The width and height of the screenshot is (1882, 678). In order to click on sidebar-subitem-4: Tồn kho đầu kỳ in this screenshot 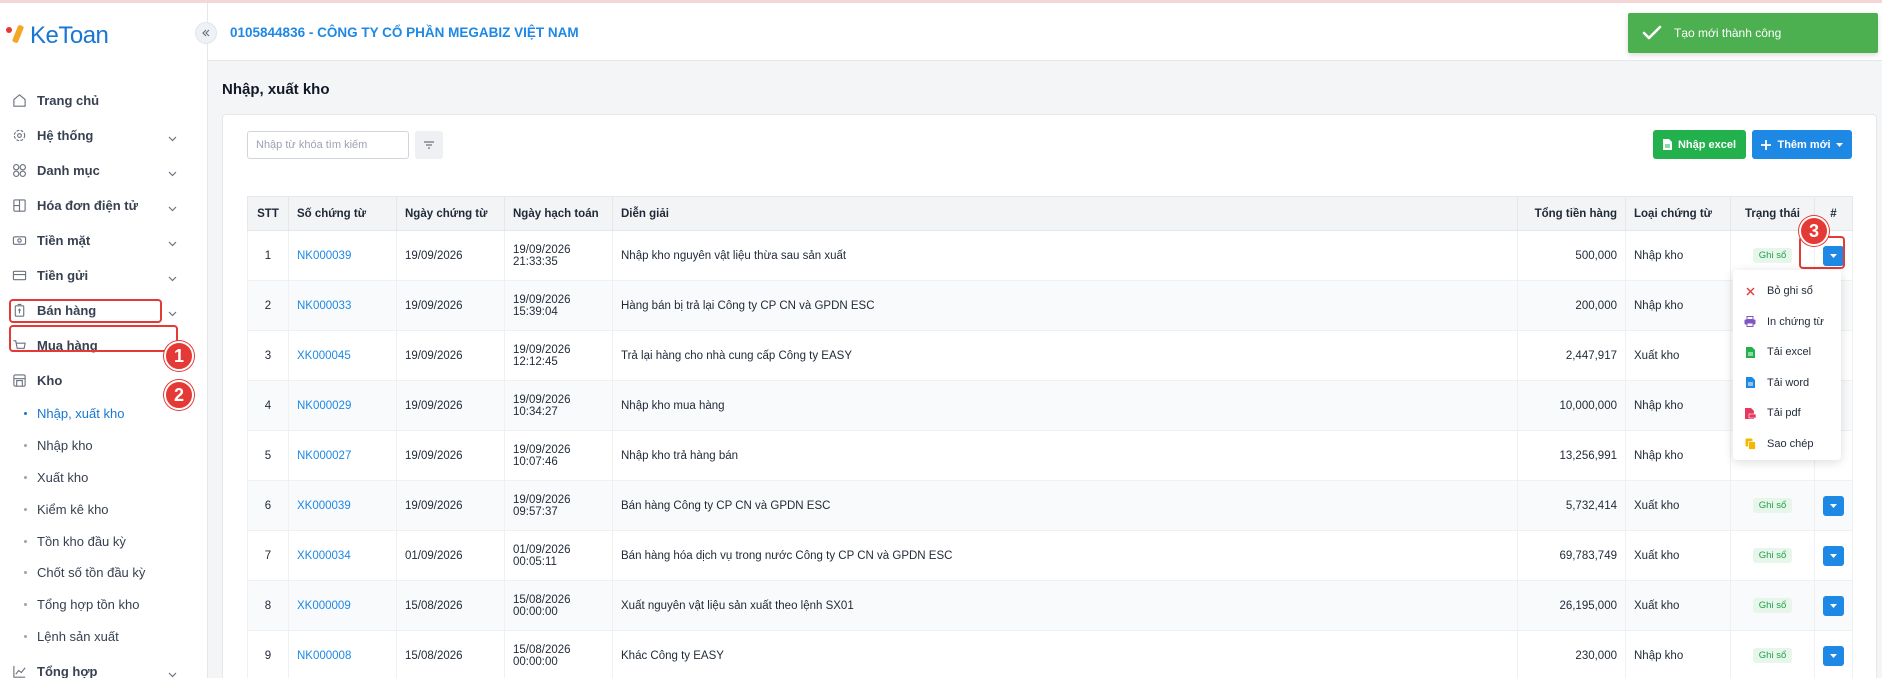, I will do `click(103, 541)`.